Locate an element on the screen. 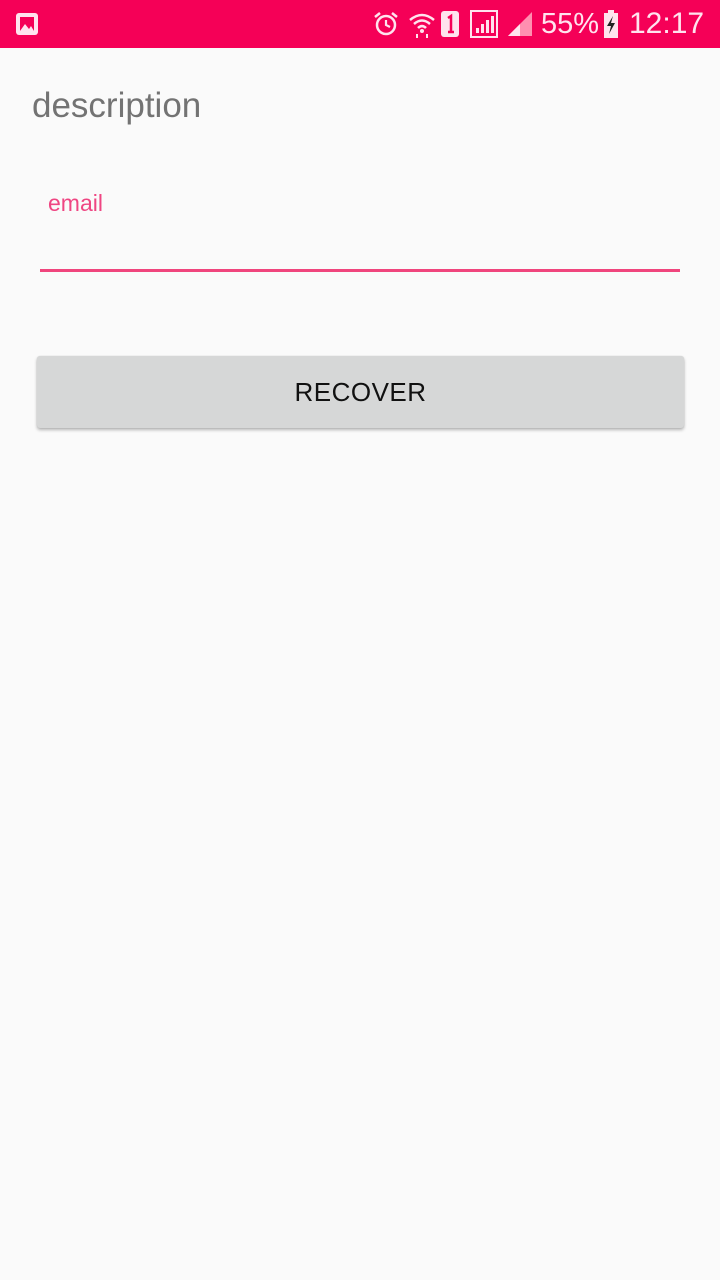 The image size is (720, 1280). email-field-label: email is located at coordinates (75, 203).